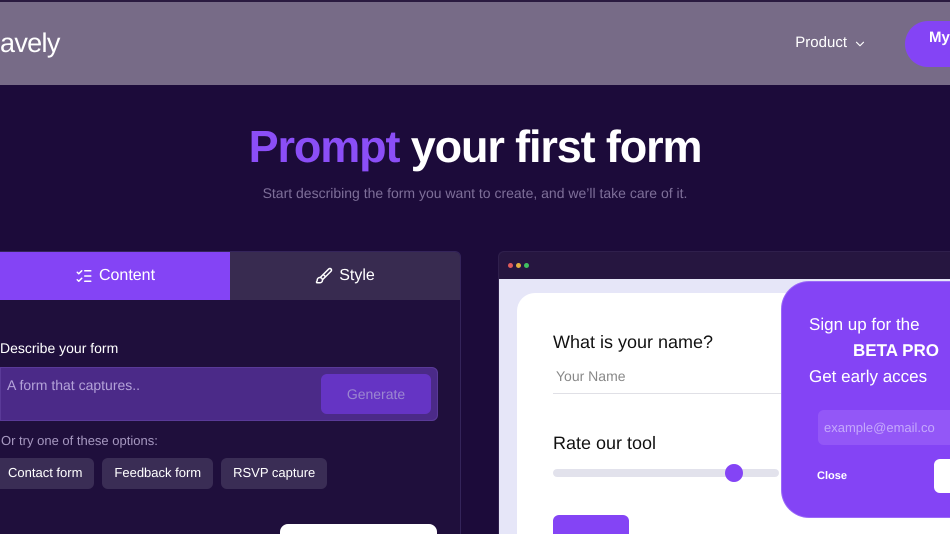 The width and height of the screenshot is (950, 534). Describe the element at coordinates (831, 43) in the screenshot. I see `nav-menu-button: Product` at that location.